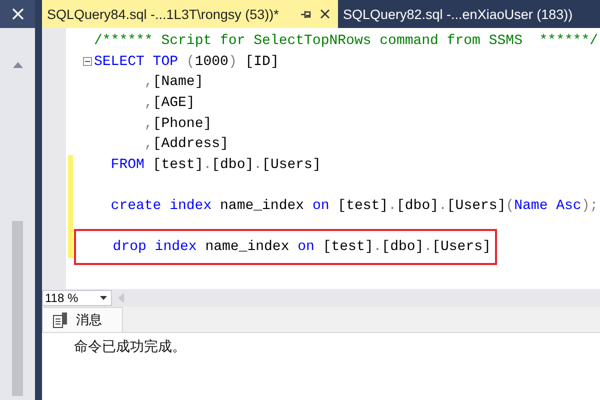 The width and height of the screenshot is (600, 400). What do you see at coordinates (87, 61) in the screenshot?
I see `collapse-icon` at bounding box center [87, 61].